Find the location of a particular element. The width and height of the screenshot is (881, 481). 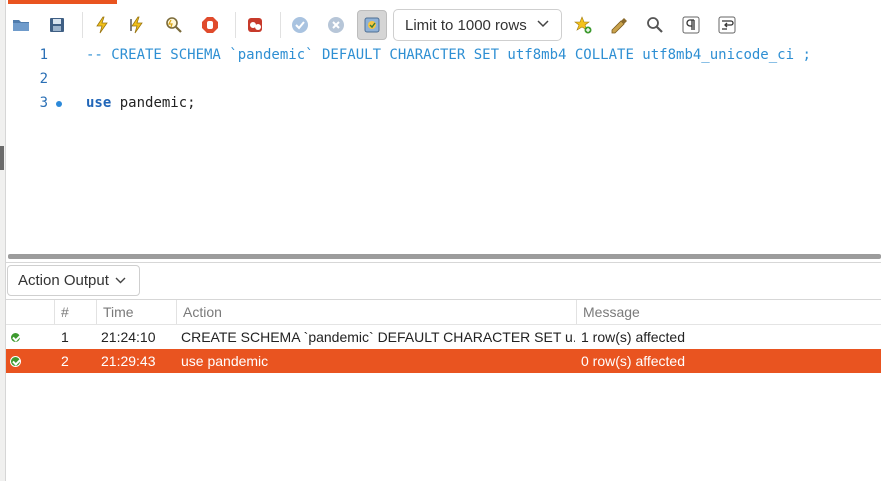

commit-icon is located at coordinates (300, 25).